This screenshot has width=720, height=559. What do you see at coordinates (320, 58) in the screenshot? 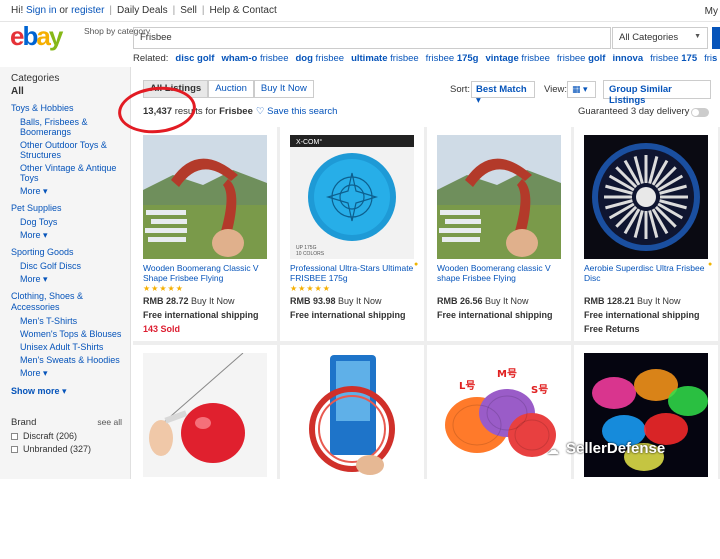
I see `related-search-link: dog frisbee` at bounding box center [320, 58].